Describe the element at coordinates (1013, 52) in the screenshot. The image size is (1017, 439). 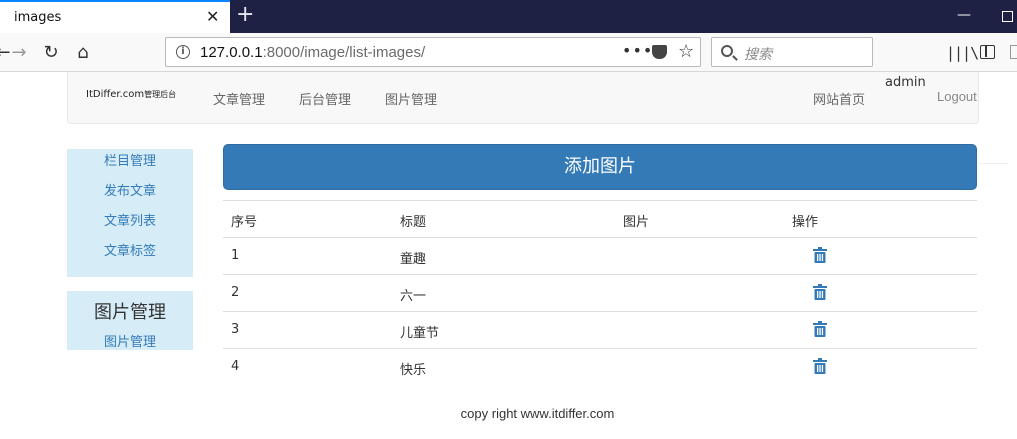
I see `overflow-icon` at that location.